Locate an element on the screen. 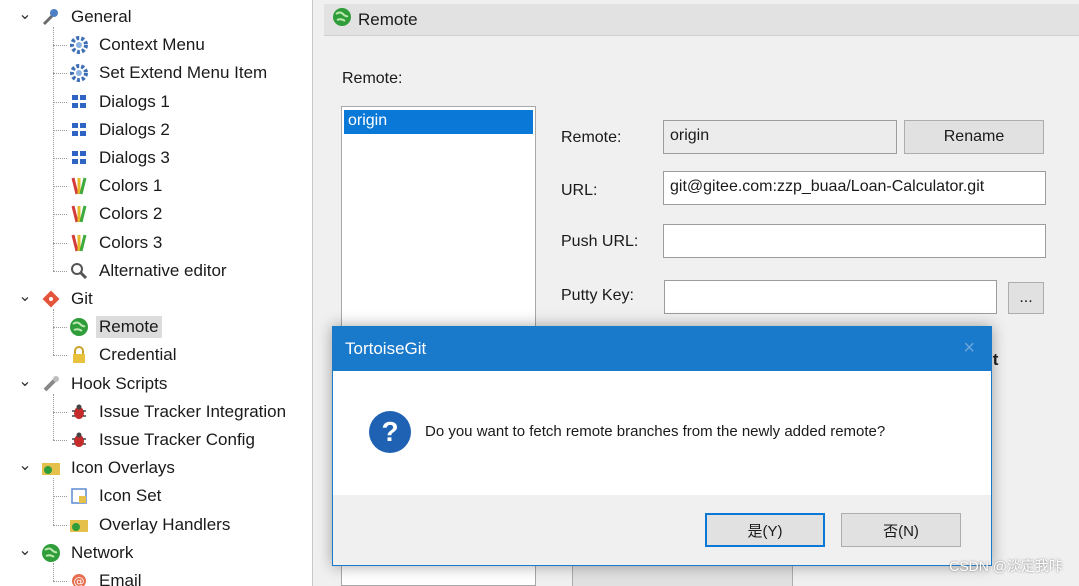 This screenshot has height=586, width=1079. remote-list-item: origin is located at coordinates (438, 122).